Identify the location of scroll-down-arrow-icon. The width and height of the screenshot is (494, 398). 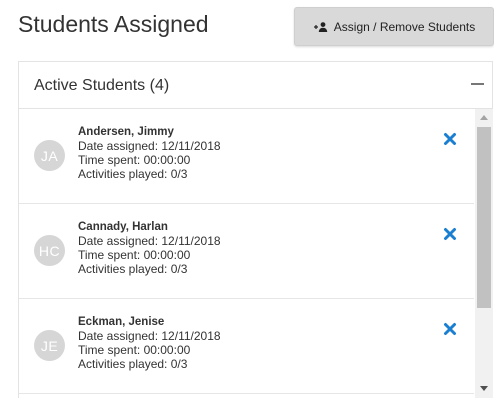
(484, 388).